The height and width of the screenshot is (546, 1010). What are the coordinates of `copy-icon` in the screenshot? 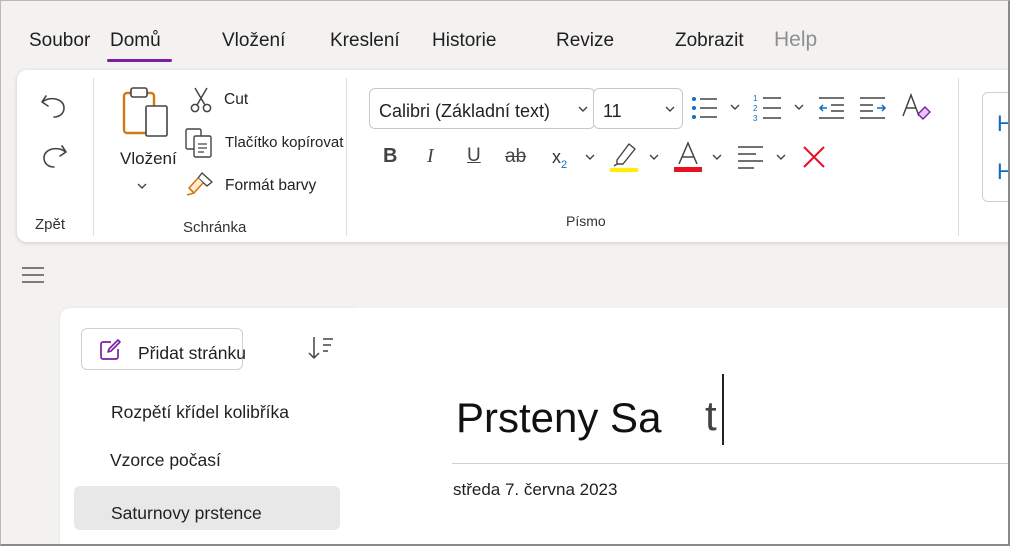 It's located at (200, 143).